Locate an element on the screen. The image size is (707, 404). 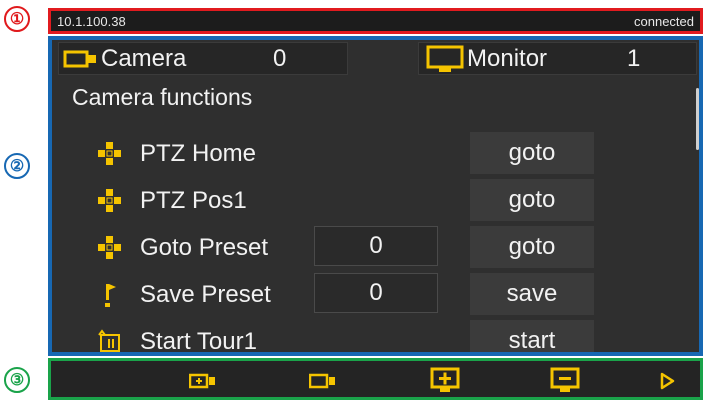
header-row: Camera 0 Monitor 1 is located at coordinates (377, 59).